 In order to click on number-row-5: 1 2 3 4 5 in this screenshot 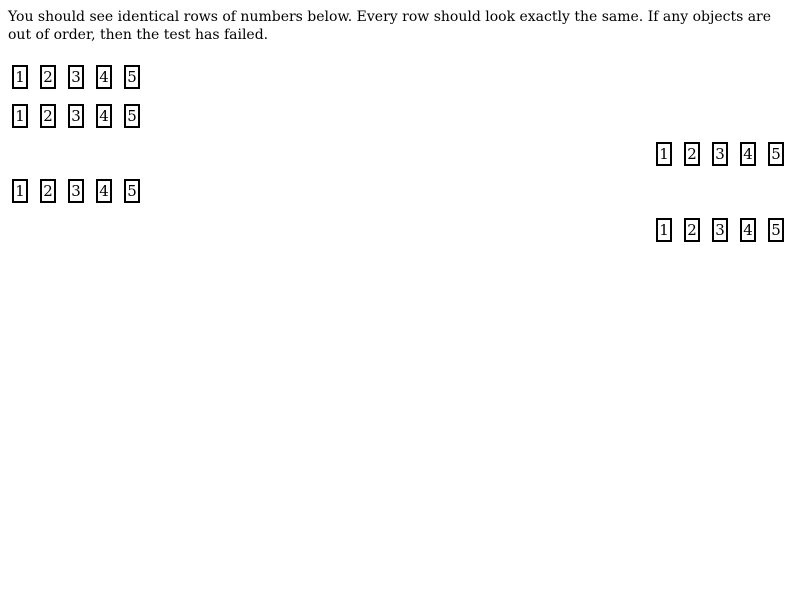, I will do `click(720, 231)`.